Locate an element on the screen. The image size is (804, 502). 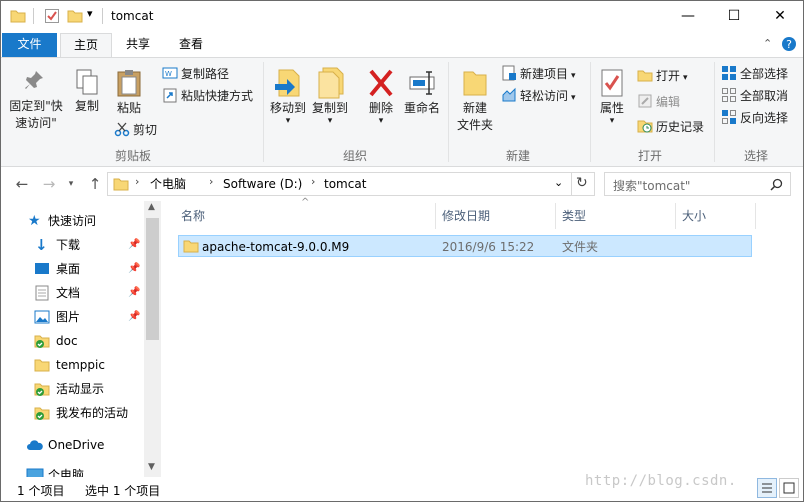
nav-item-documents: 文档 📌 is located at coordinates (72, 293).